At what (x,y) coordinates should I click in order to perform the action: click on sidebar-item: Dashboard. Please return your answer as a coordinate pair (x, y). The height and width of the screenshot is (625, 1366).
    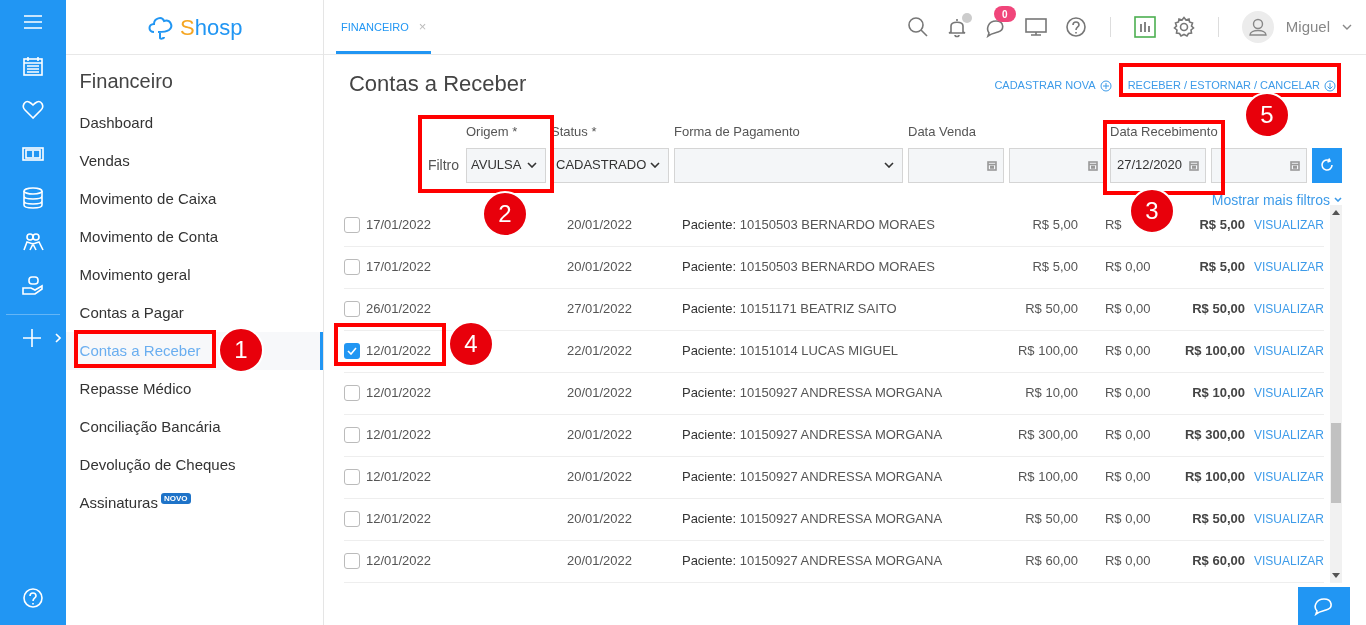
    Looking at the image, I should click on (116, 123).